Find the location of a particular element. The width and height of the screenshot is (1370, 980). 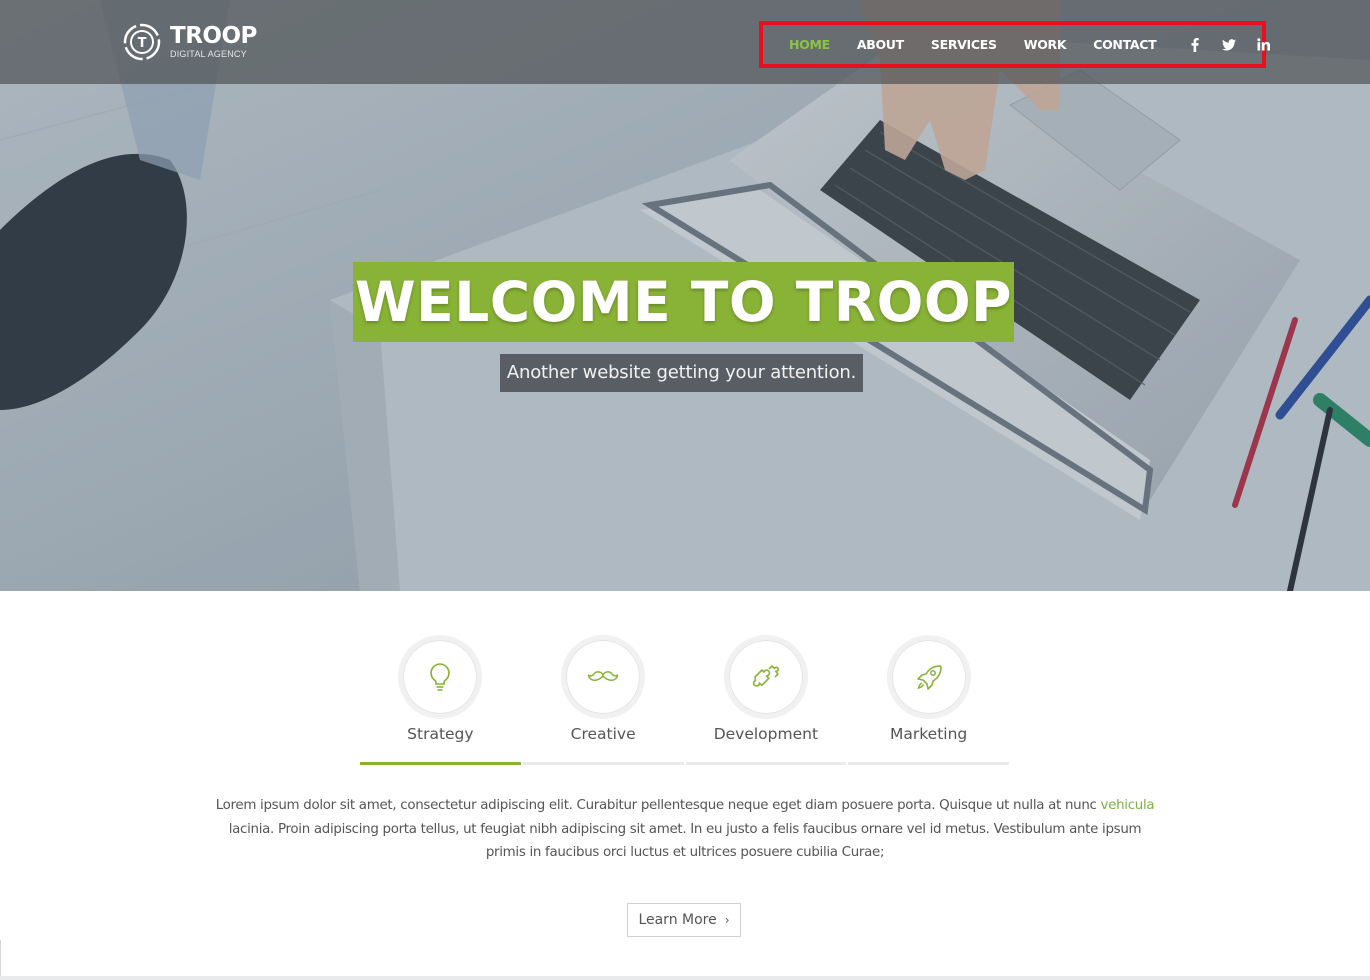

tab-label: Strategy is located at coordinates (440, 734).